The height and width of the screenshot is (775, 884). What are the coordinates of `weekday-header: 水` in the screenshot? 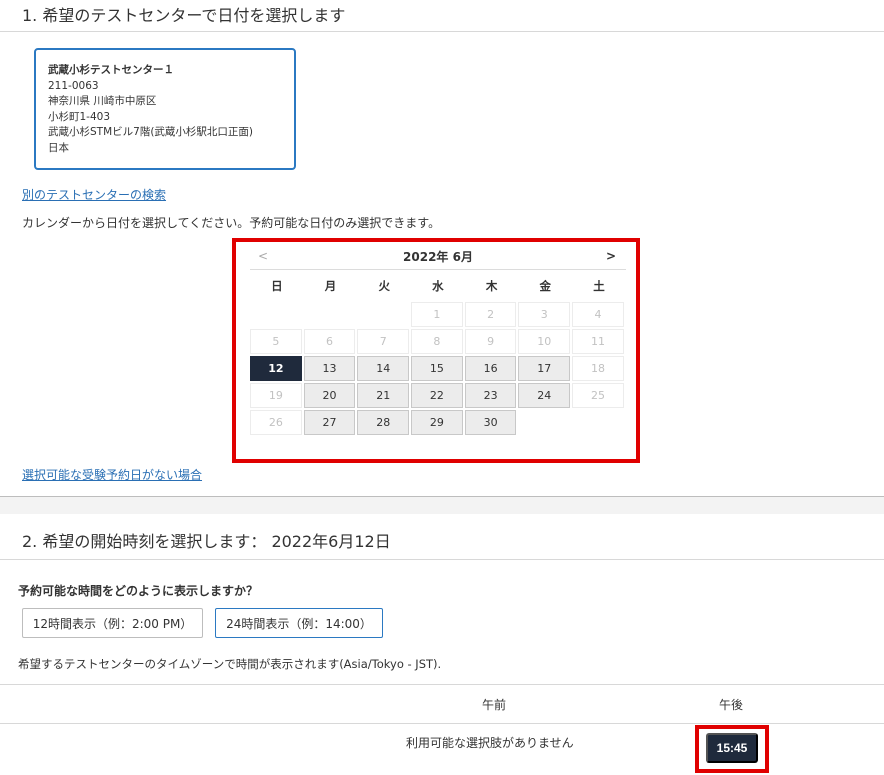 It's located at (438, 286).